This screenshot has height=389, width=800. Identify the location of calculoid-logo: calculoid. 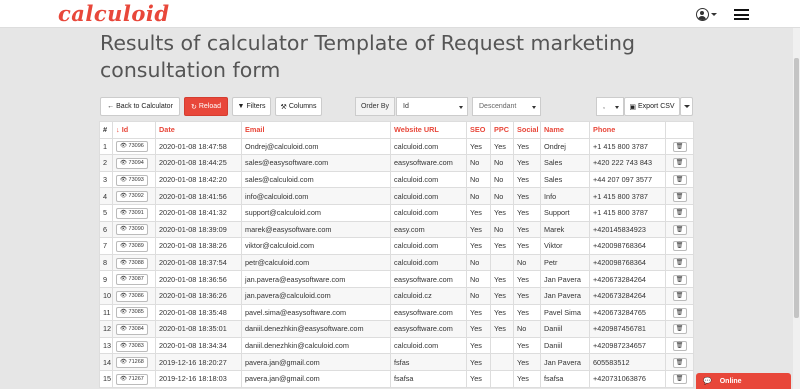
(114, 13).